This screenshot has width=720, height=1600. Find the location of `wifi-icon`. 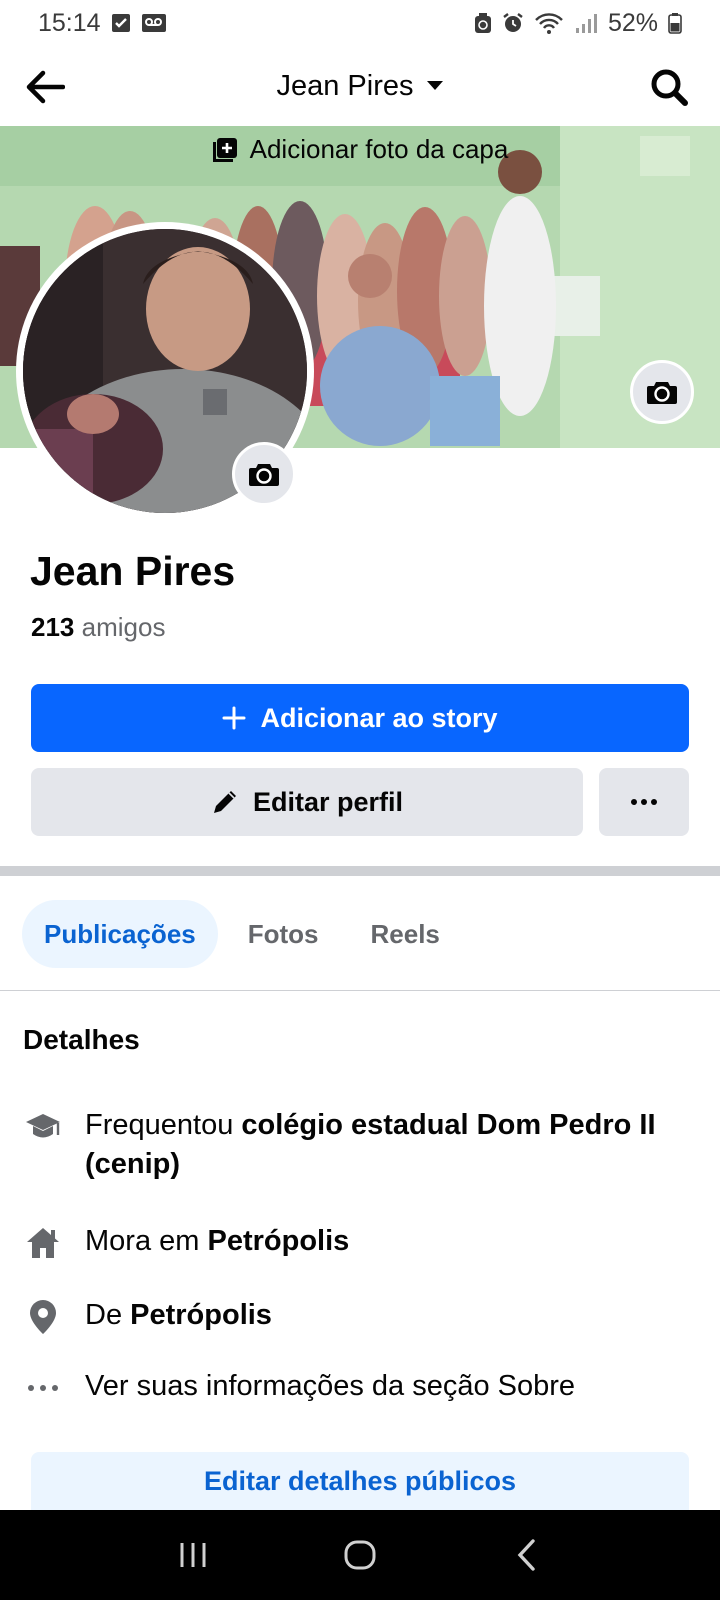

wifi-icon is located at coordinates (549, 23).